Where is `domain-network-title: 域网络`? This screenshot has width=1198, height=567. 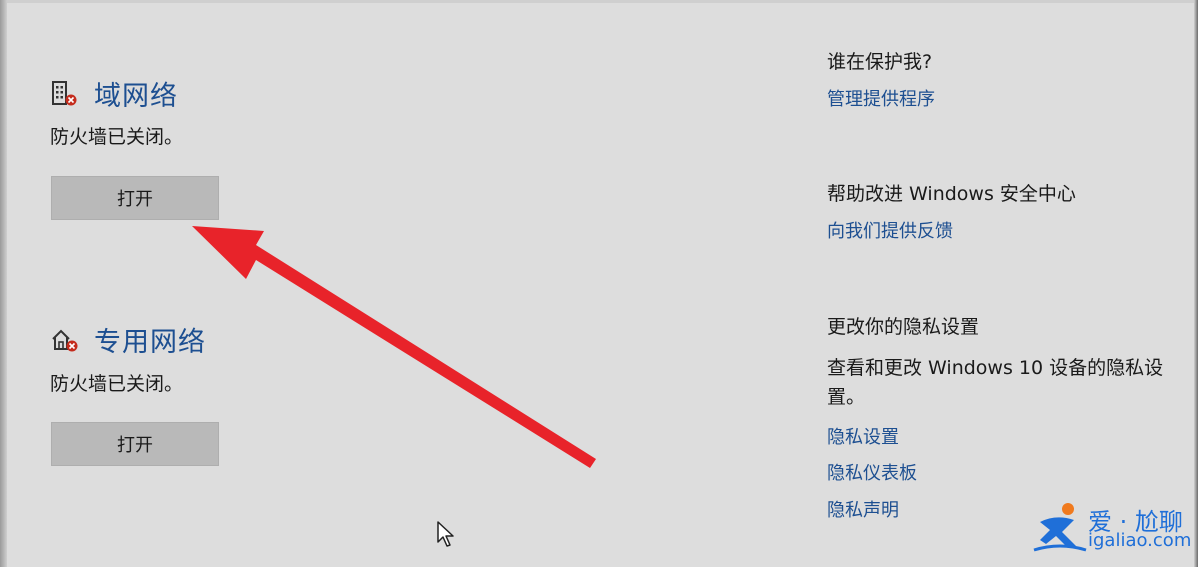 domain-network-title: 域网络 is located at coordinates (136, 93).